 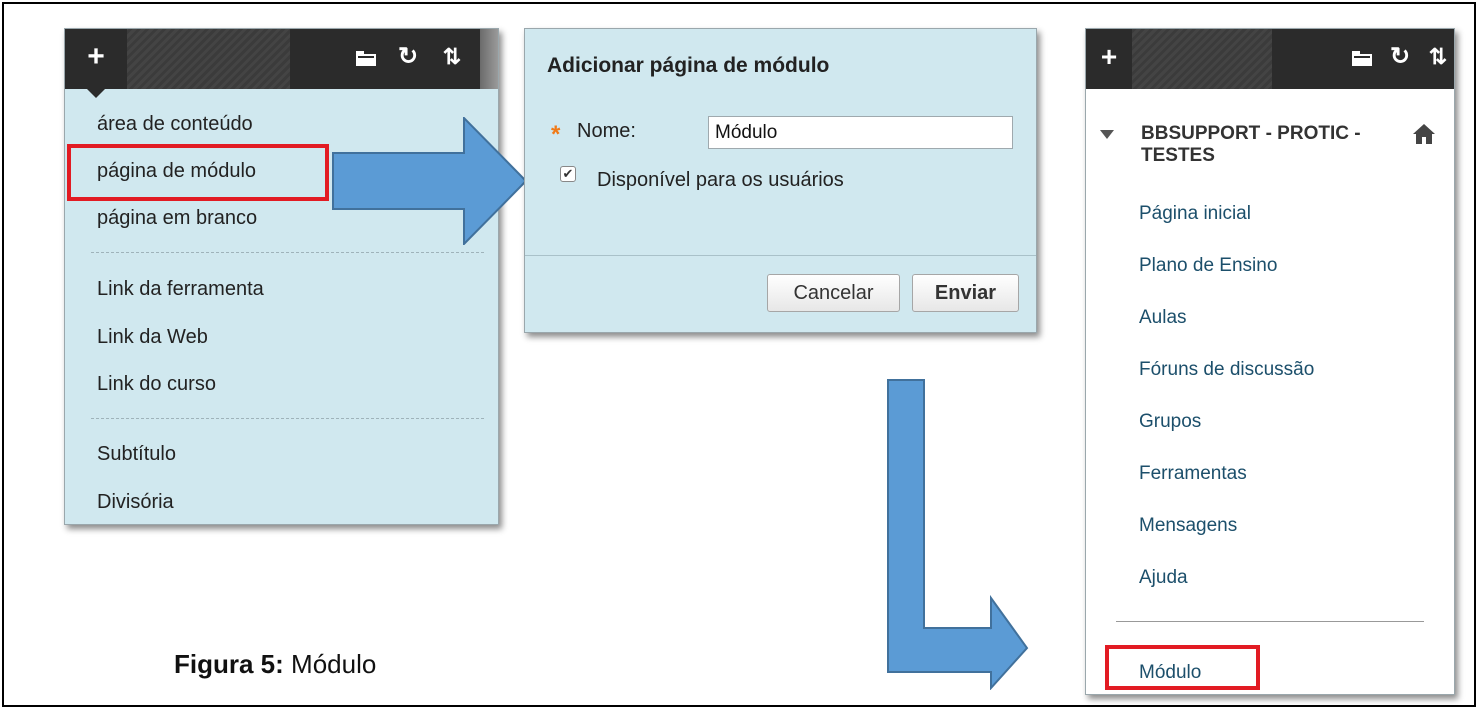 What do you see at coordinates (489, 59) in the screenshot?
I see `toolbar-edge` at bounding box center [489, 59].